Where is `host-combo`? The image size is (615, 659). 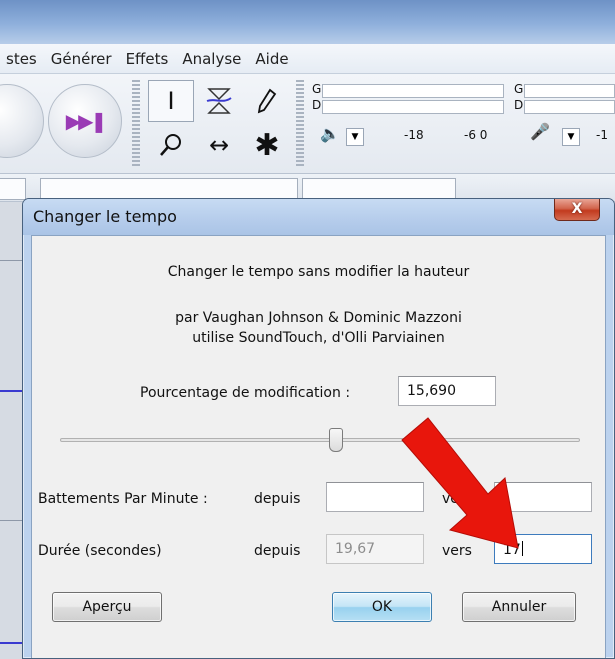 host-combo is located at coordinates (13, 189).